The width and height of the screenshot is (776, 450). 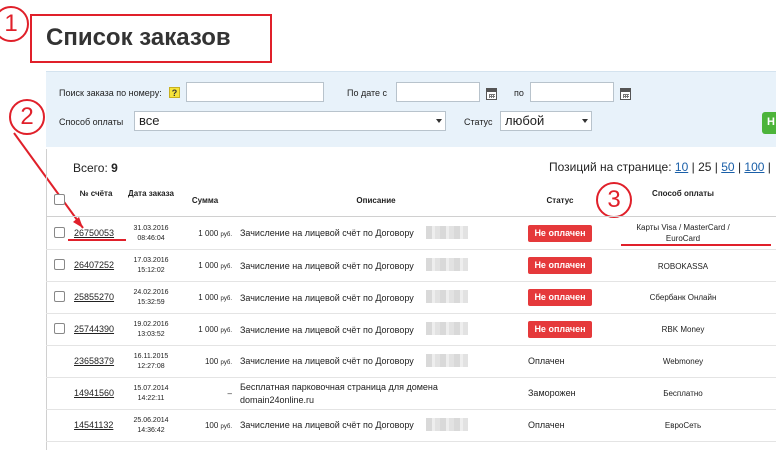 What do you see at coordinates (438, 92) in the screenshot?
I see `date-from-input` at bounding box center [438, 92].